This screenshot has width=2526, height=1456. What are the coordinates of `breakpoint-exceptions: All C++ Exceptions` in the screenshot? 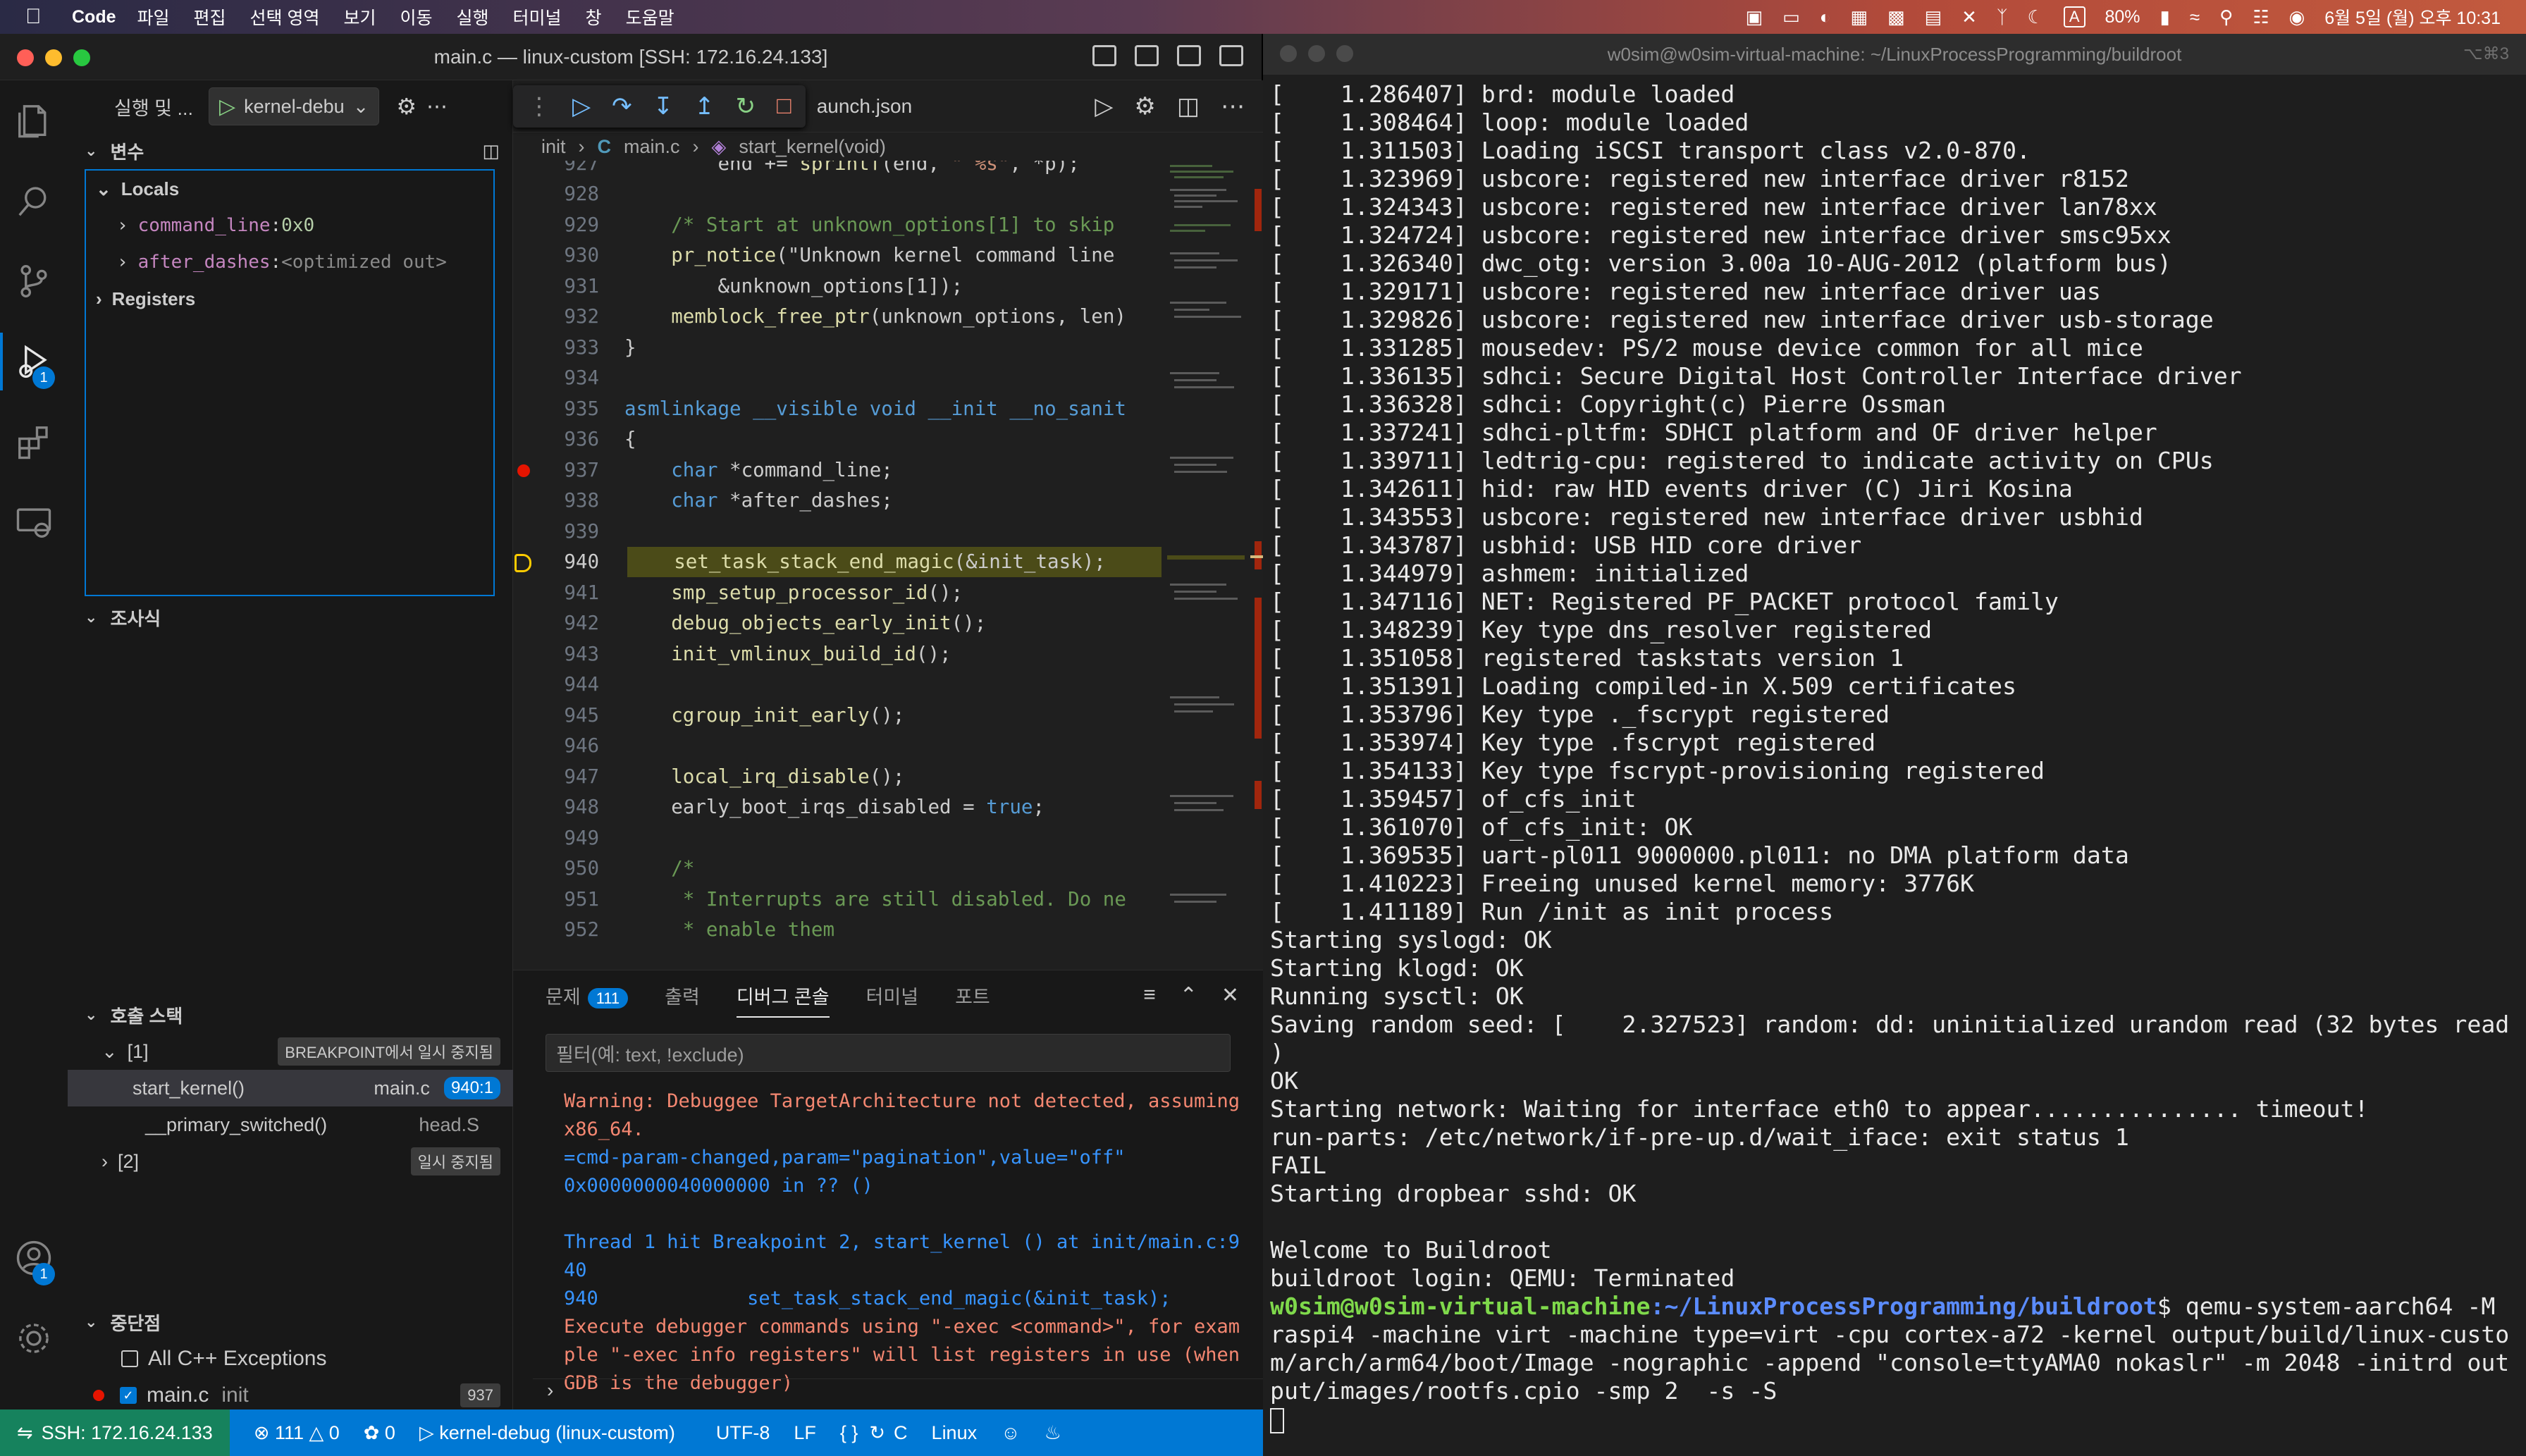 It's located at (290, 1358).